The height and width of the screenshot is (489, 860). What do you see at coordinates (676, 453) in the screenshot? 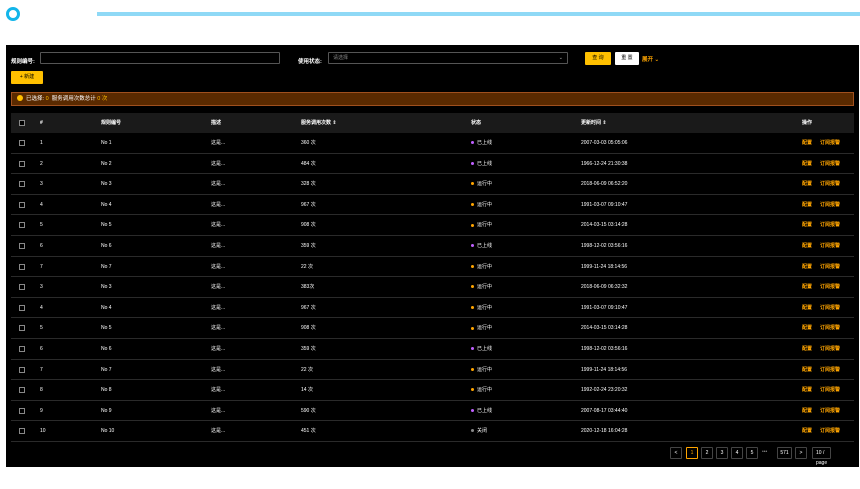
I see `prev-page-button: <` at bounding box center [676, 453].